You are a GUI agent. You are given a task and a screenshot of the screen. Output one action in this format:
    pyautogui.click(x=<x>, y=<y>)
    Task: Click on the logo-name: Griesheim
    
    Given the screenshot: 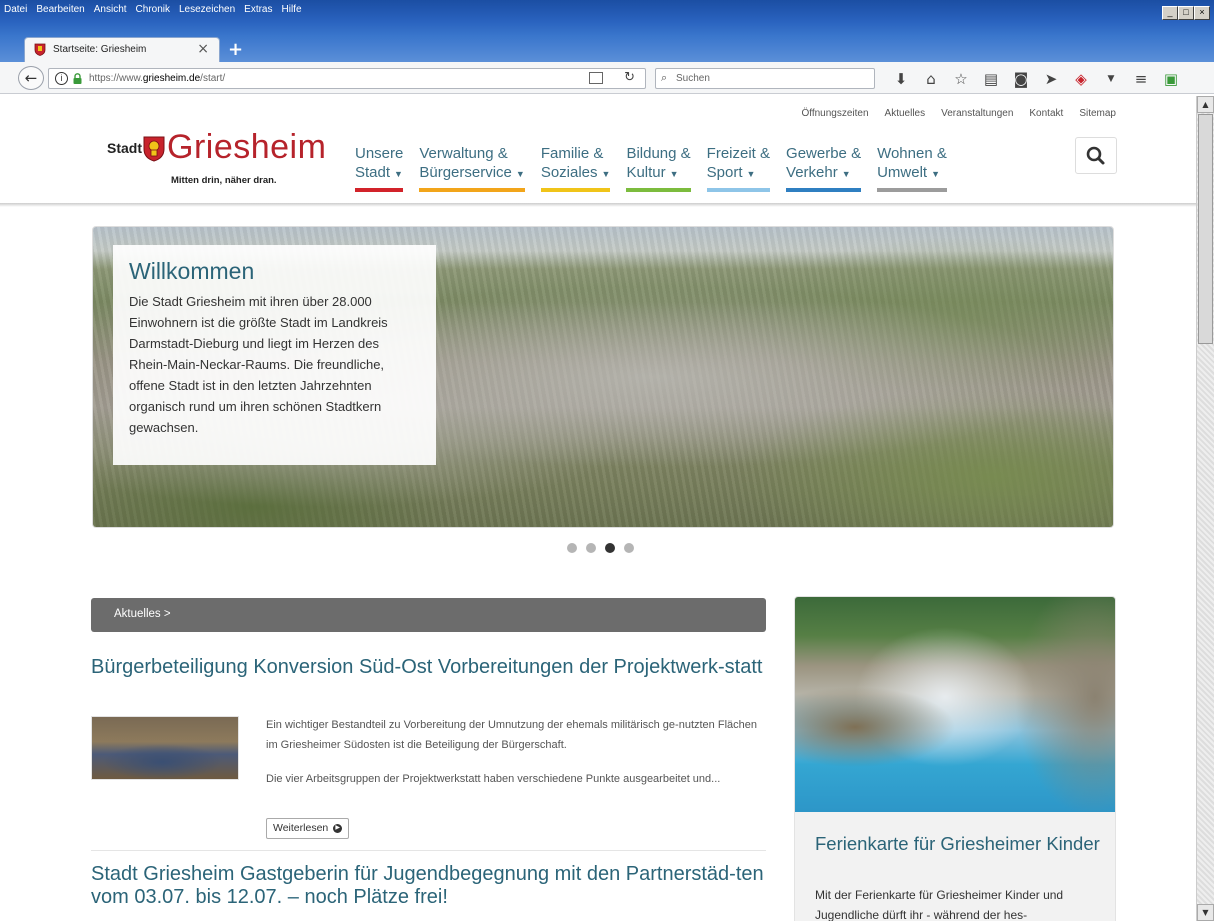 What is the action you would take?
    pyautogui.click(x=247, y=147)
    